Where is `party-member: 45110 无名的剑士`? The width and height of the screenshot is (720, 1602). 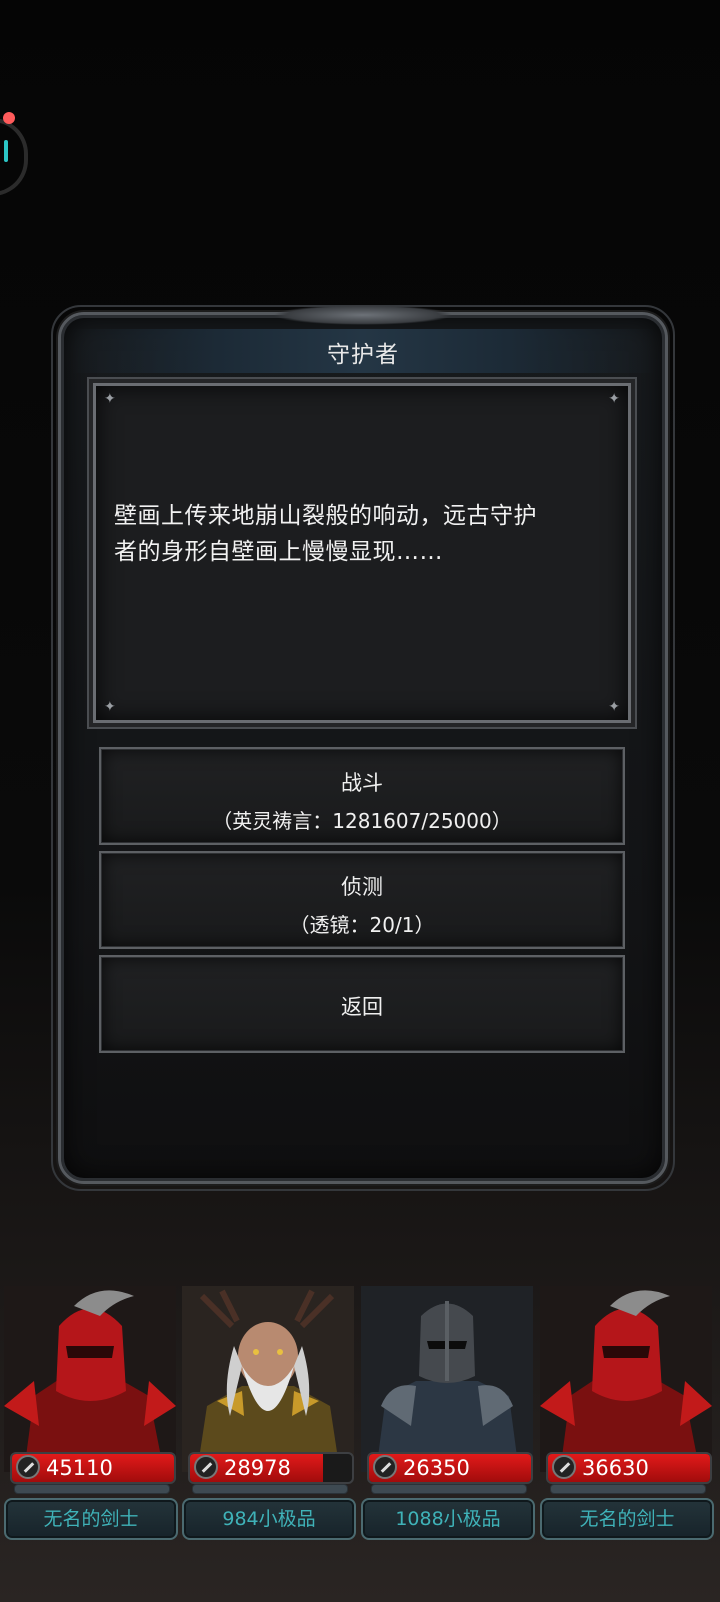
party-member: 45110 无名的剑士 is located at coordinates (91, 1416).